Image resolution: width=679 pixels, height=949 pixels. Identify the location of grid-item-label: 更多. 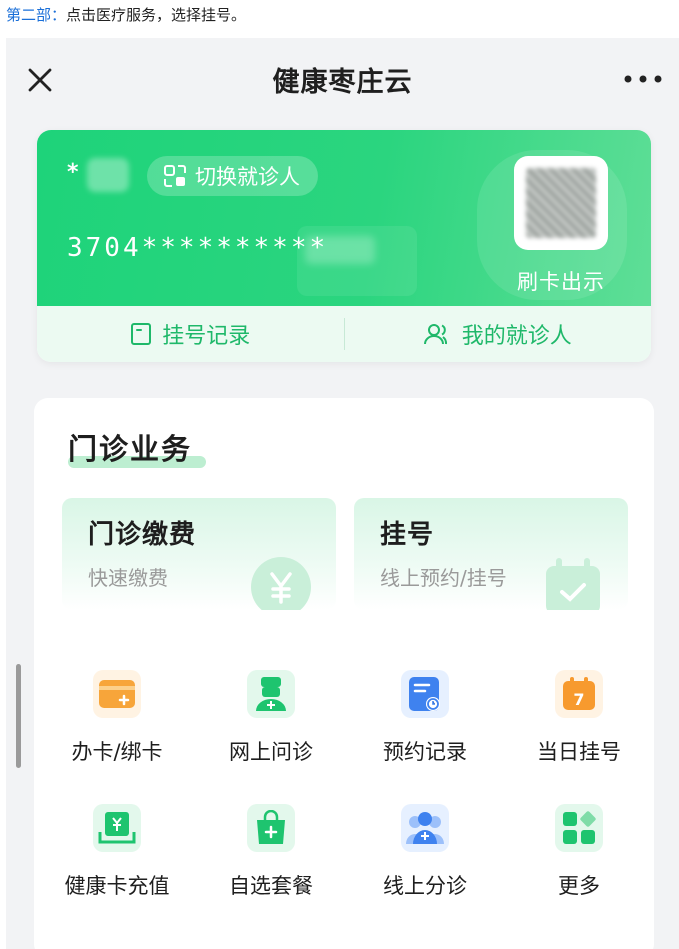
(579, 886).